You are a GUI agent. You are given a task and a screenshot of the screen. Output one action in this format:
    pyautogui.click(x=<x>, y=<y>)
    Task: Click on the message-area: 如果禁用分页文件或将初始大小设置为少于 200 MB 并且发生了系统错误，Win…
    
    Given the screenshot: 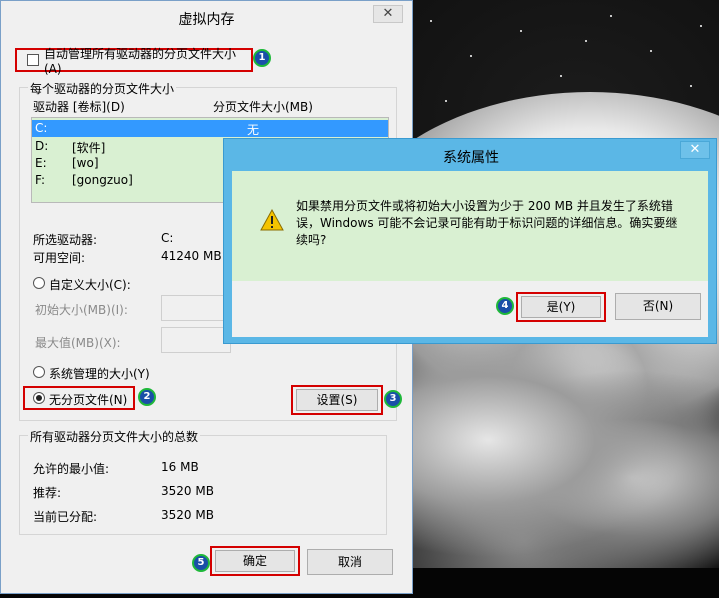 What is the action you would take?
    pyautogui.click(x=470, y=226)
    